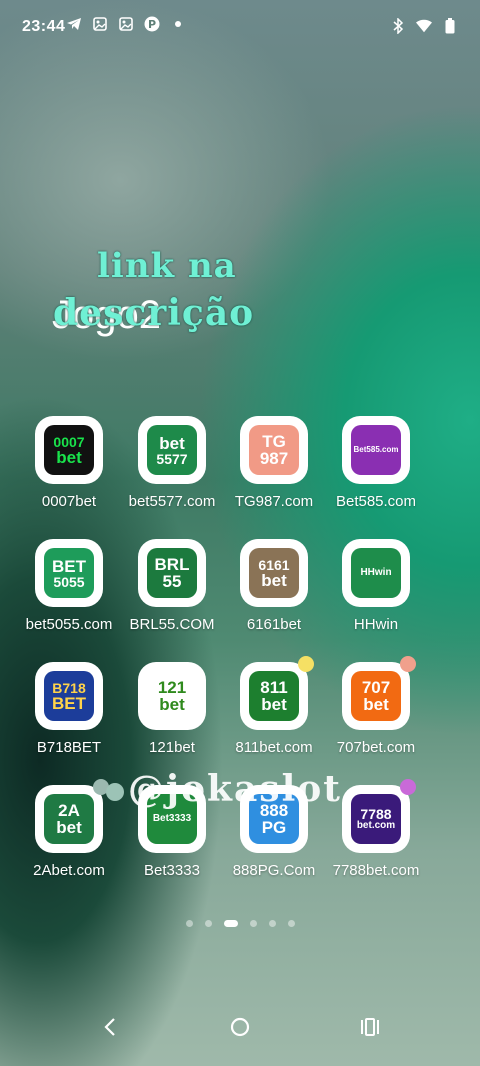 This screenshot has width=480, height=1066. Describe the element at coordinates (274, 564) in the screenshot. I see `app-logo-text: 6161` at that location.